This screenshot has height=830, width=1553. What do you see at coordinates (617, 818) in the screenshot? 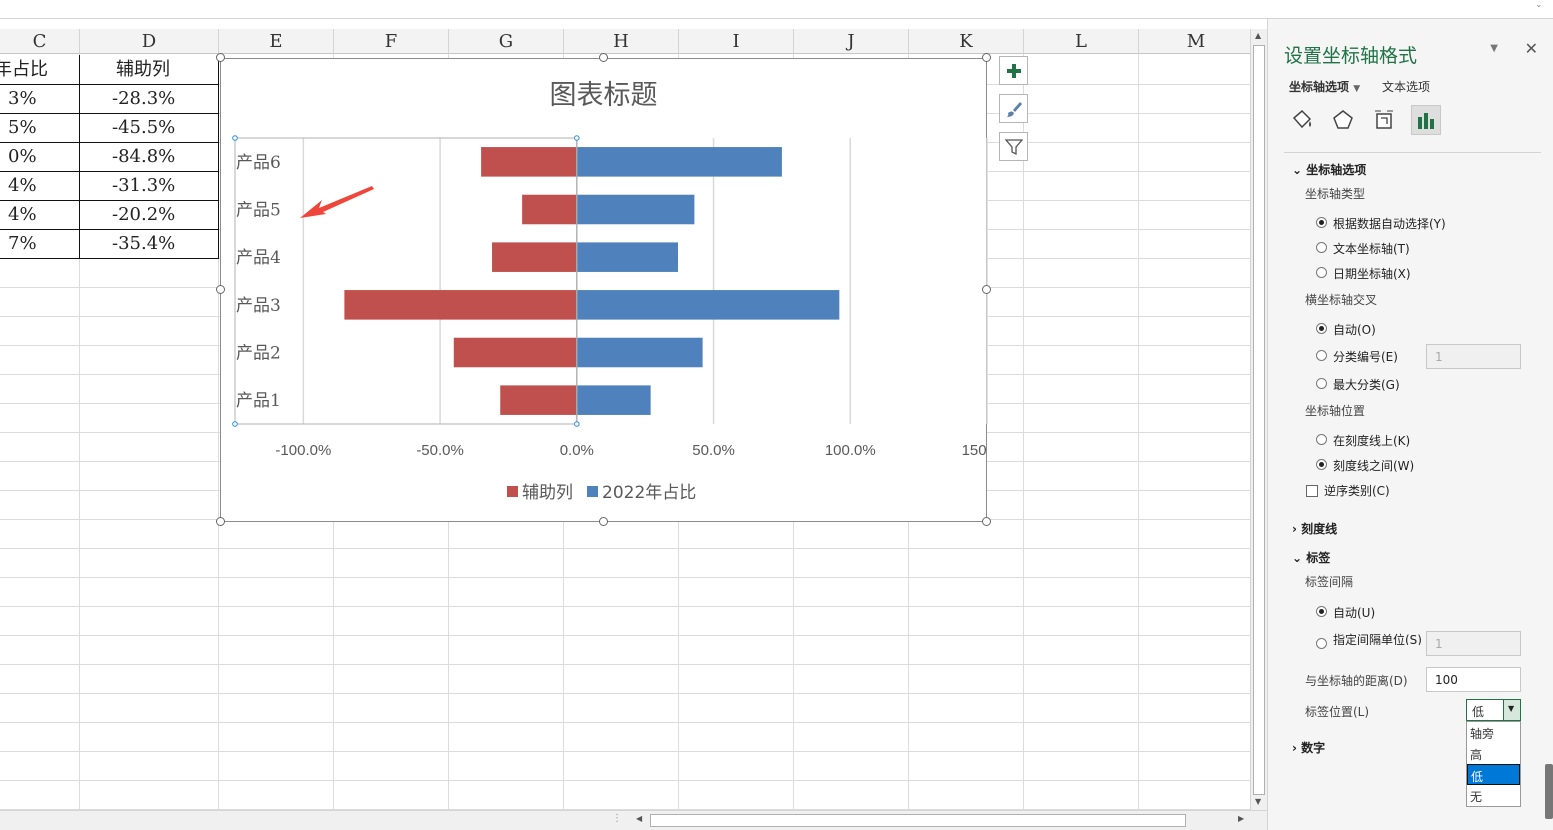
I see `split-handle-icon: ⋮` at bounding box center [617, 818].